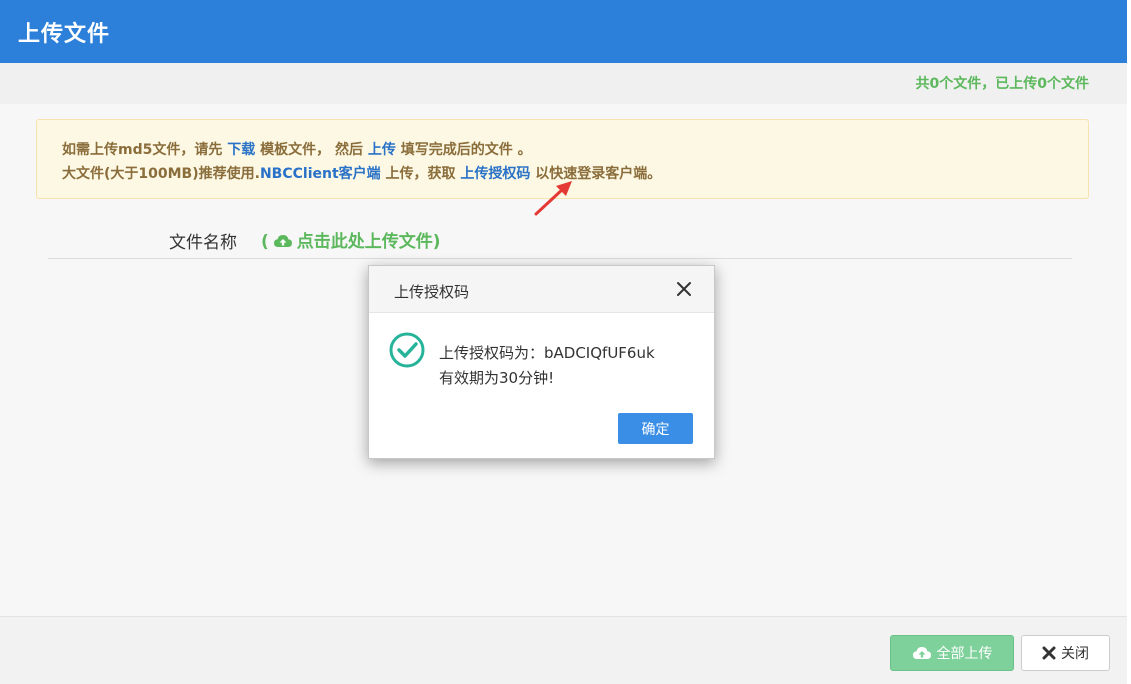 This screenshot has width=1131, height=684. What do you see at coordinates (563, 83) in the screenshot?
I see `stats-bar: 共0个文件，已上传0个文件` at bounding box center [563, 83].